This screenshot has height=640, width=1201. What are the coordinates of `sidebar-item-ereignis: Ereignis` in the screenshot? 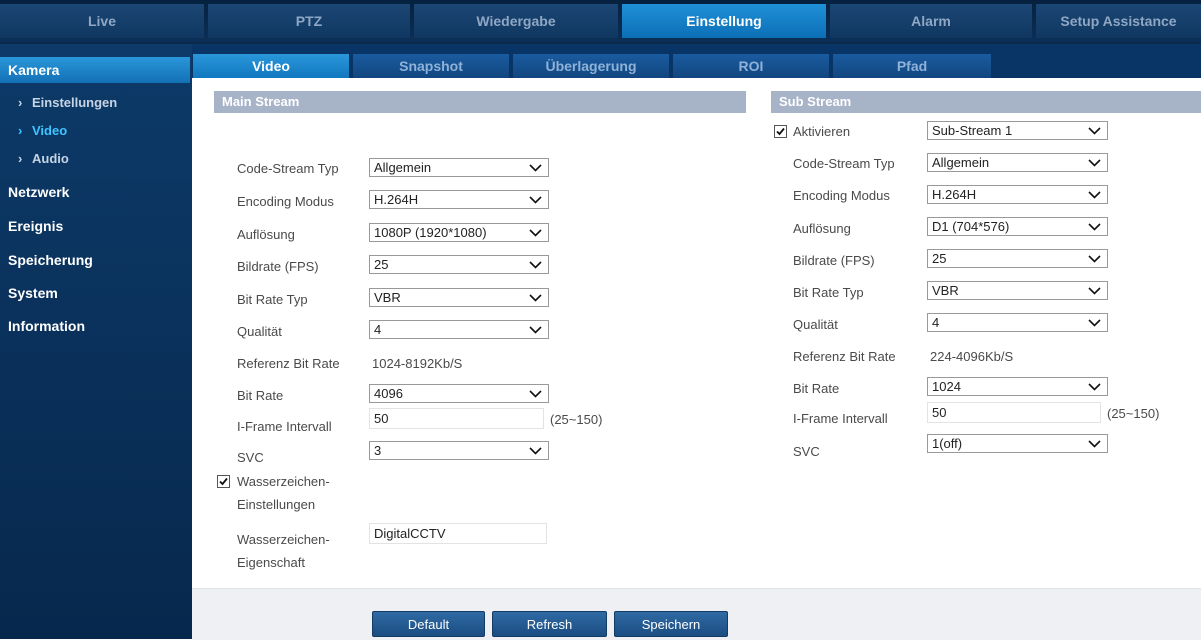 It's located at (95, 226).